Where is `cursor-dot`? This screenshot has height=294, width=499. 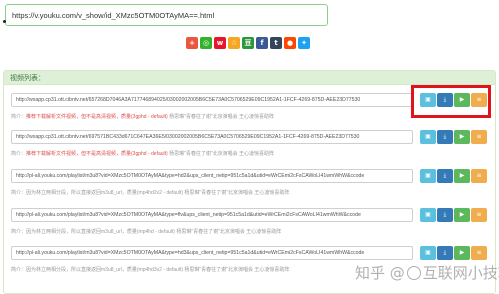
cursor-dot is located at coordinates (4, 21).